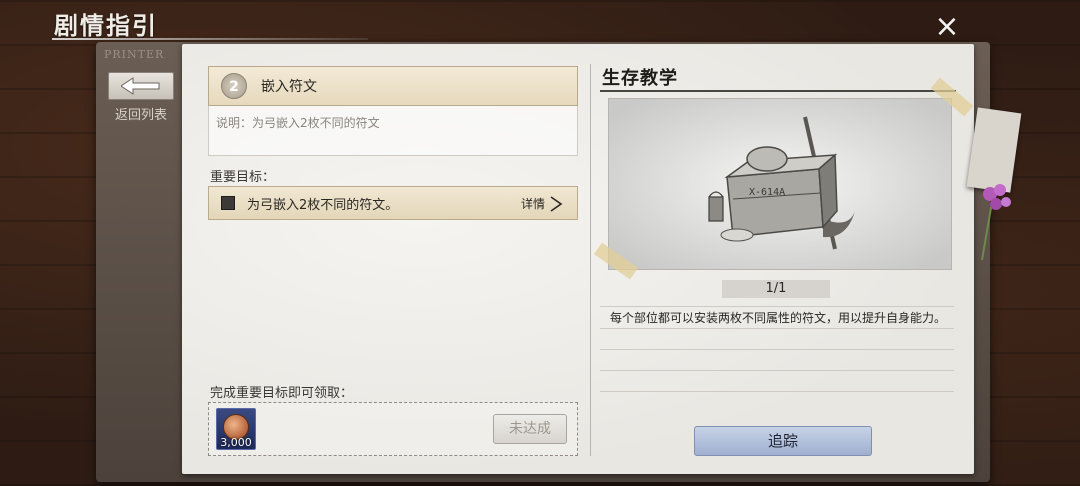  What do you see at coordinates (530, 429) in the screenshot?
I see `claim-status-button: 未达成` at bounding box center [530, 429].